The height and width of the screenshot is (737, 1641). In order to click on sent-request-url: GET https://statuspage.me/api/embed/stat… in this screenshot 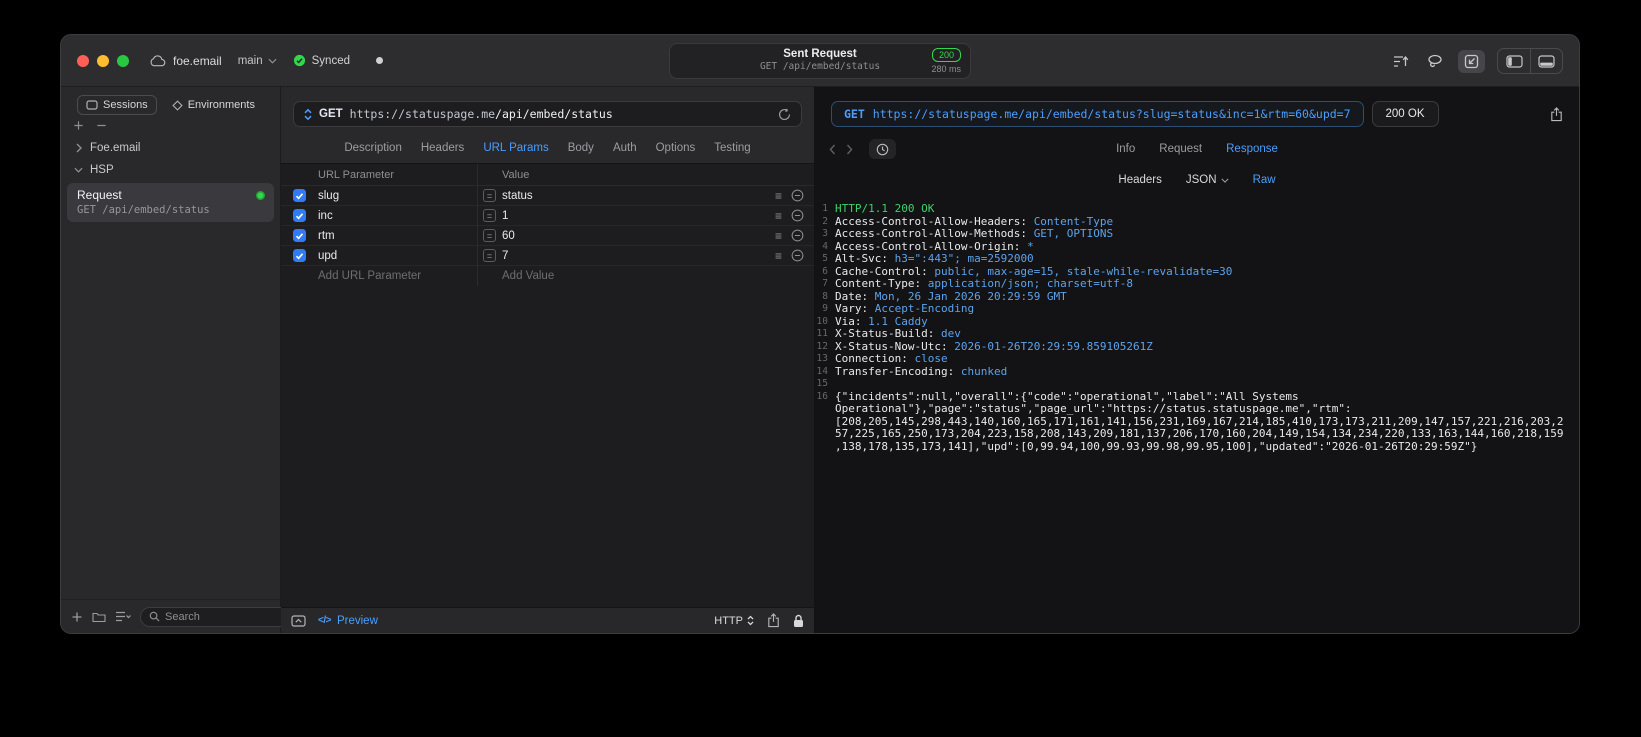, I will do `click(1097, 114)`.